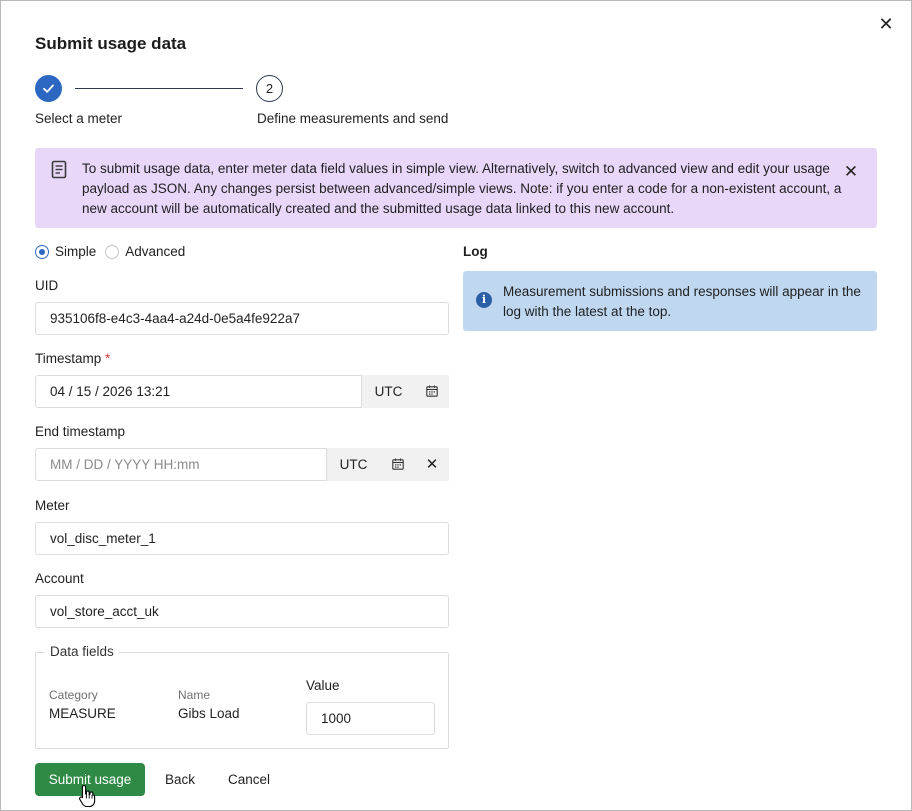  Describe the element at coordinates (180, 779) in the screenshot. I see `back-button: Back` at that location.